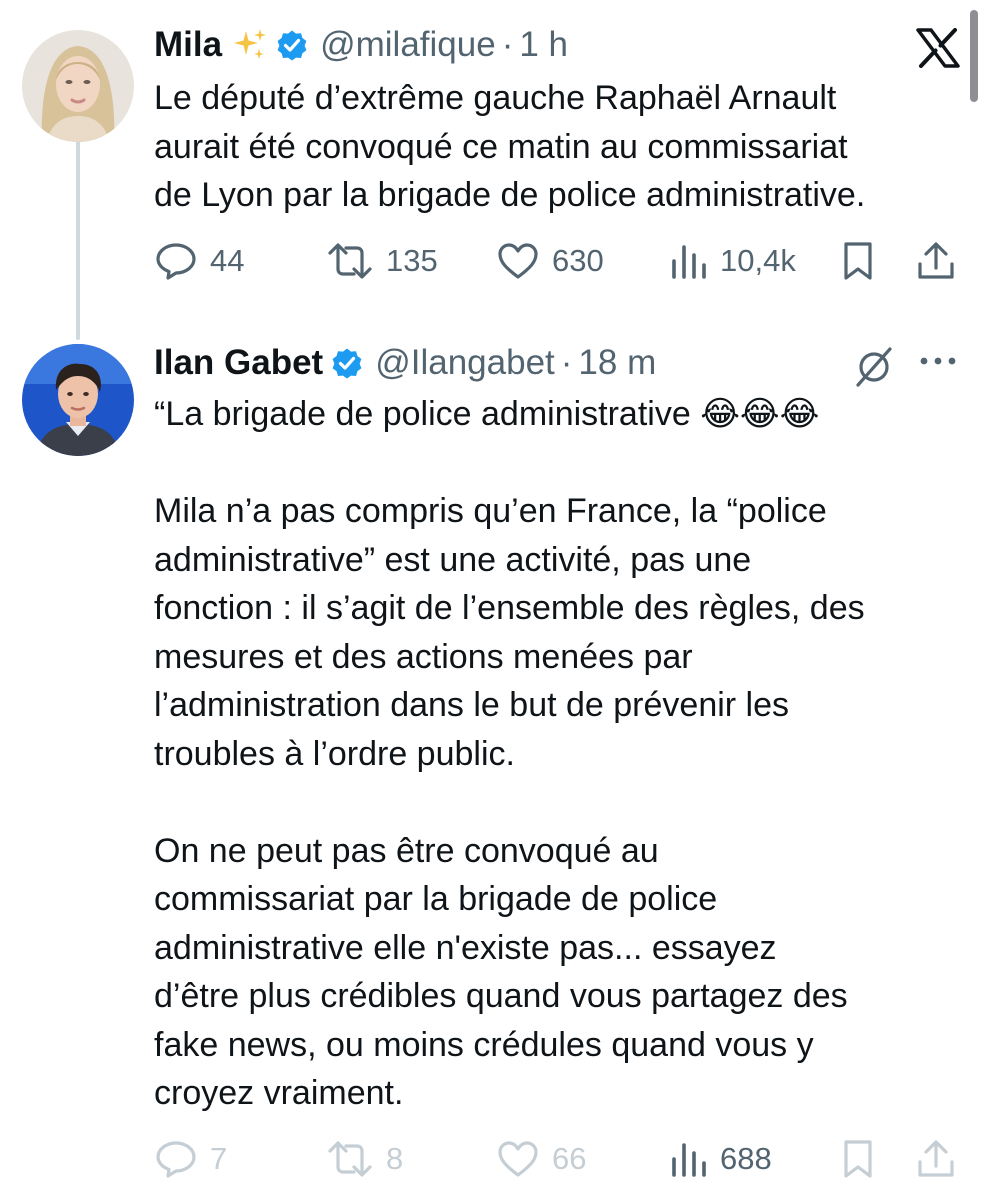  Describe the element at coordinates (395, 1158) in the screenshot. I see `retweet-count: 8` at that location.